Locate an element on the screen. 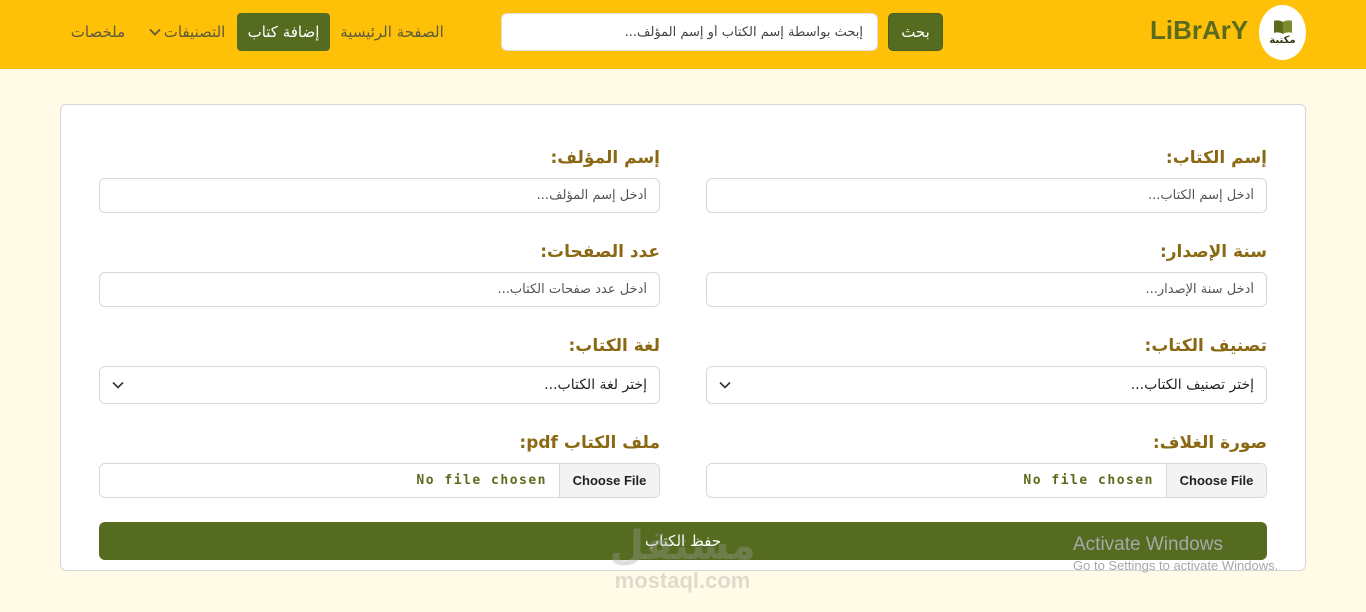 This screenshot has height=612, width=1366. pdf-file-input: No file chosen Choose File is located at coordinates (379, 480).